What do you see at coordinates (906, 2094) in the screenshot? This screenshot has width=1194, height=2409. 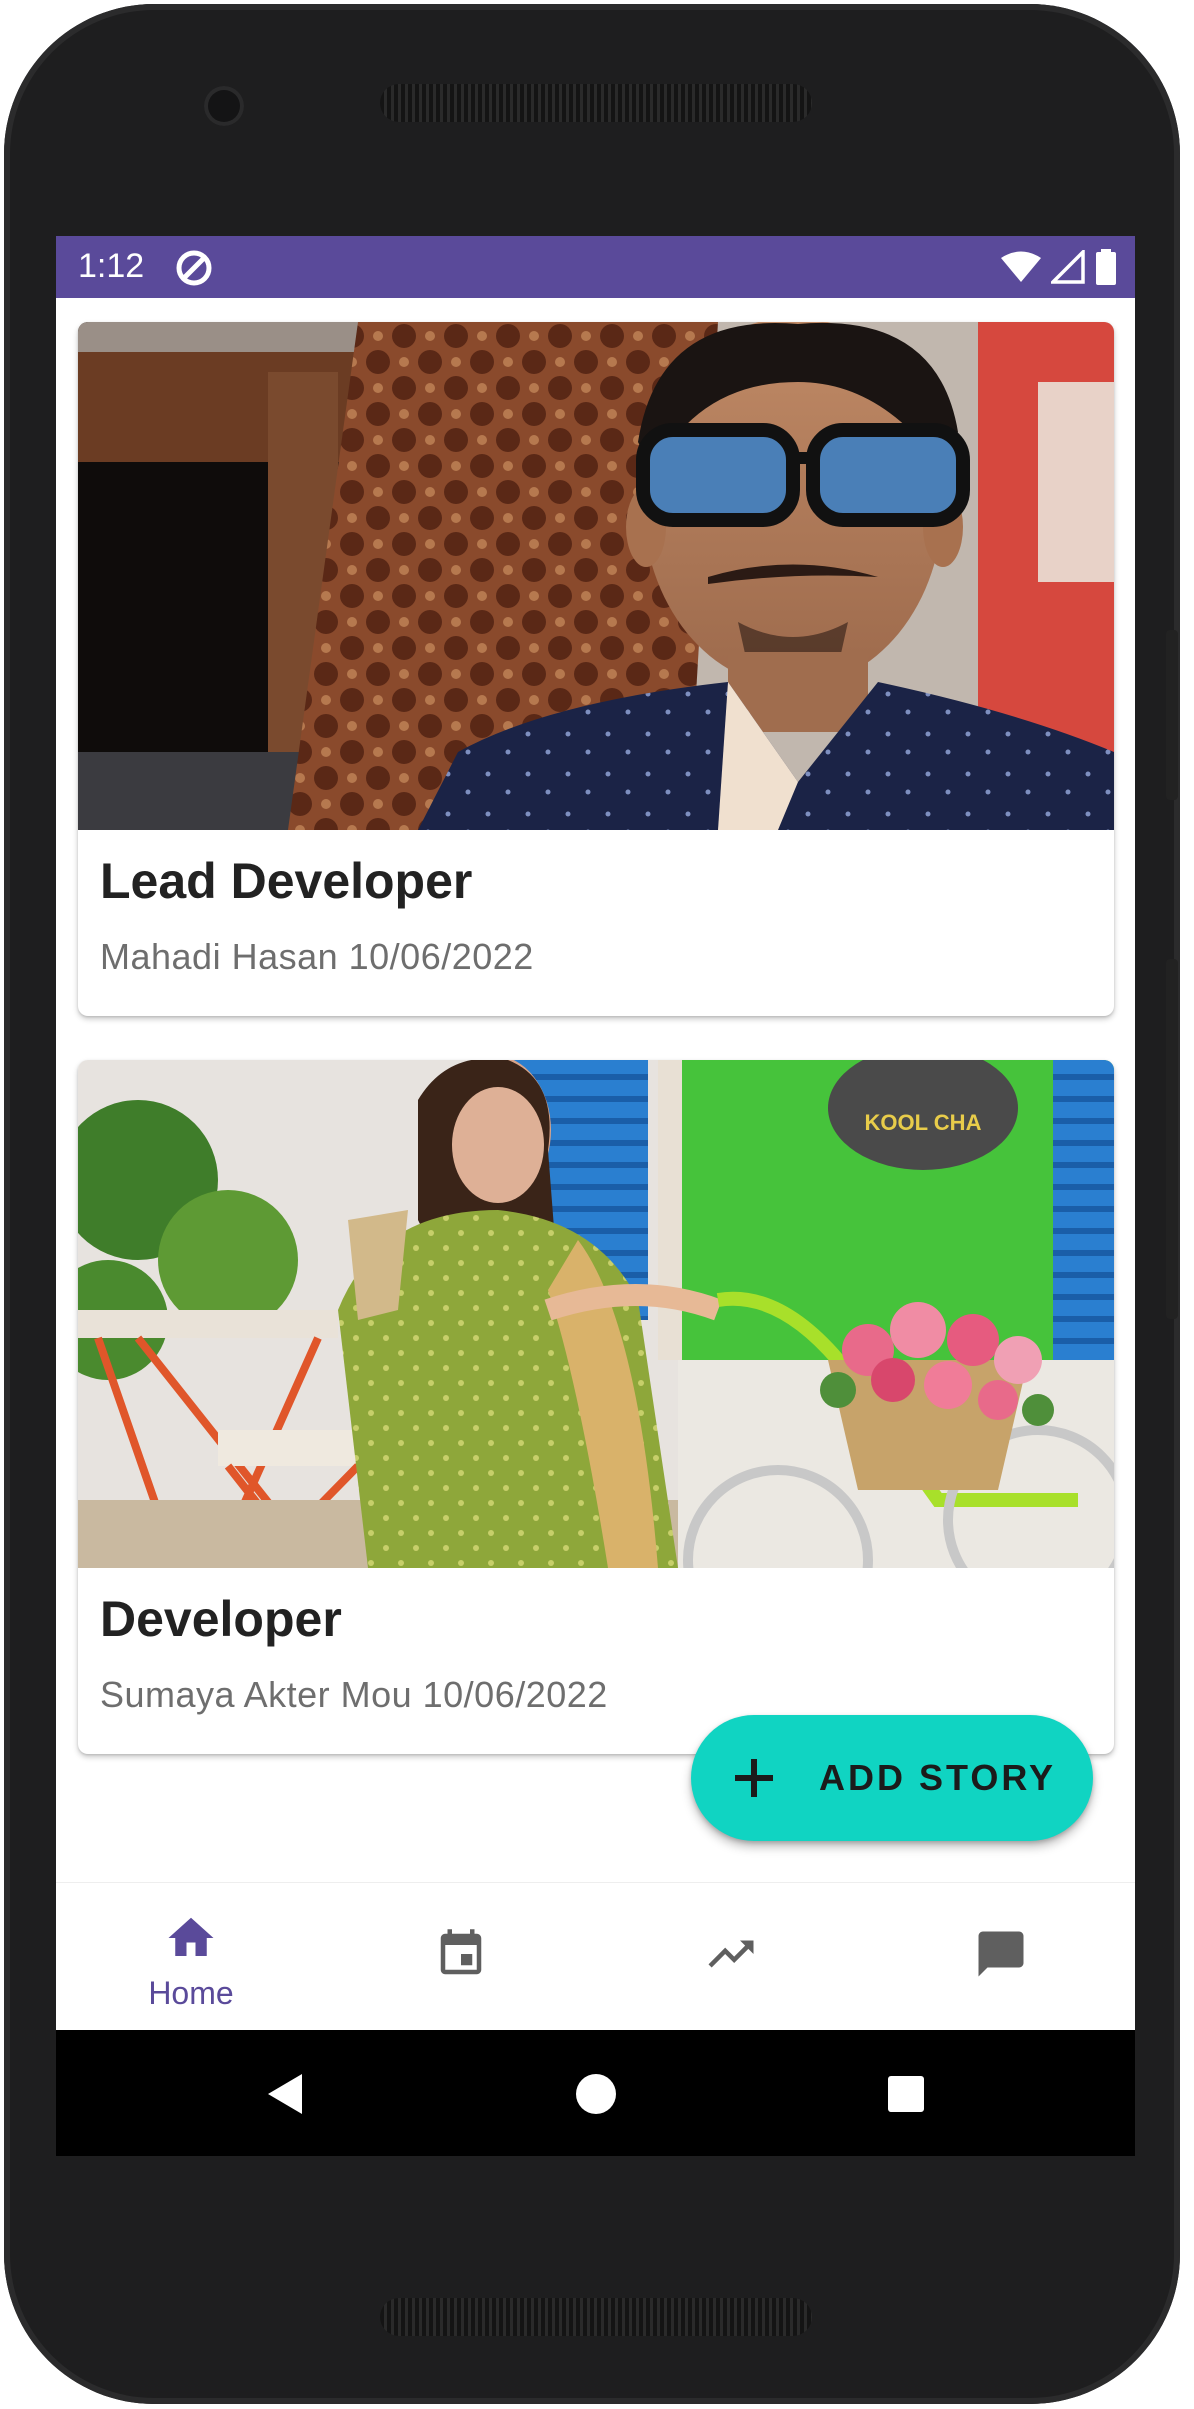 I see `recents-icon` at bounding box center [906, 2094].